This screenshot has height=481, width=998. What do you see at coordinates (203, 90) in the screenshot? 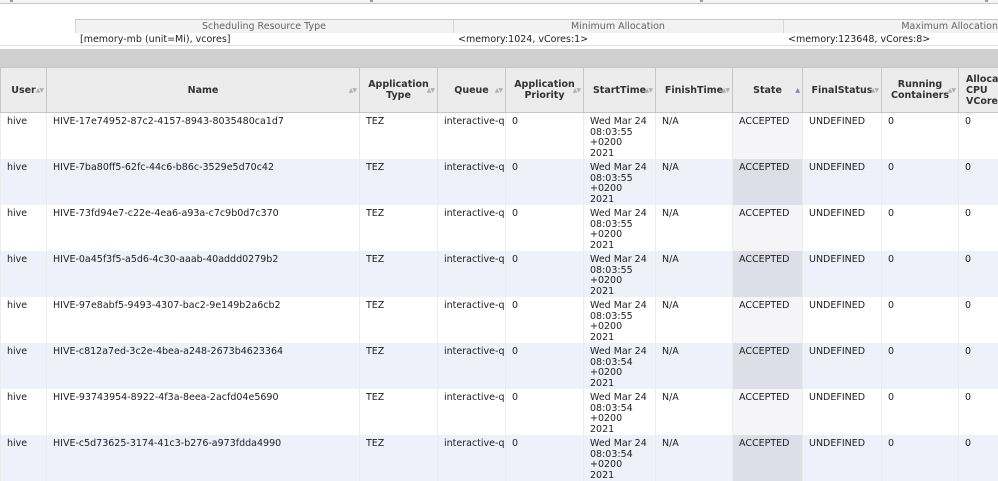
I see `column-header-name: Name▲▼` at bounding box center [203, 90].